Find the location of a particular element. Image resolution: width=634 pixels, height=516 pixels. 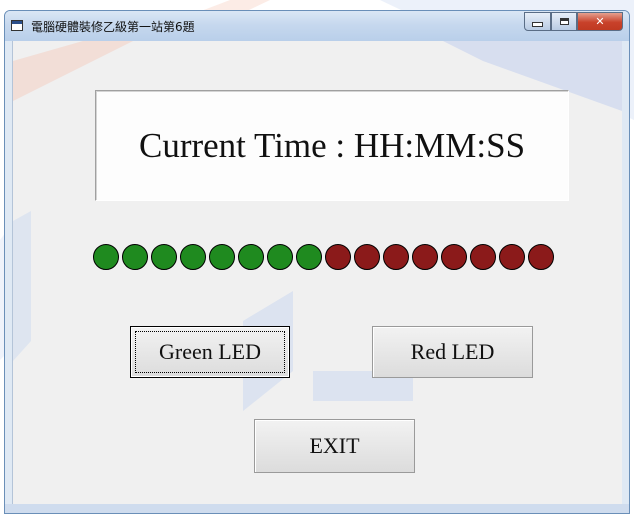

minimize-button is located at coordinates (537, 21).